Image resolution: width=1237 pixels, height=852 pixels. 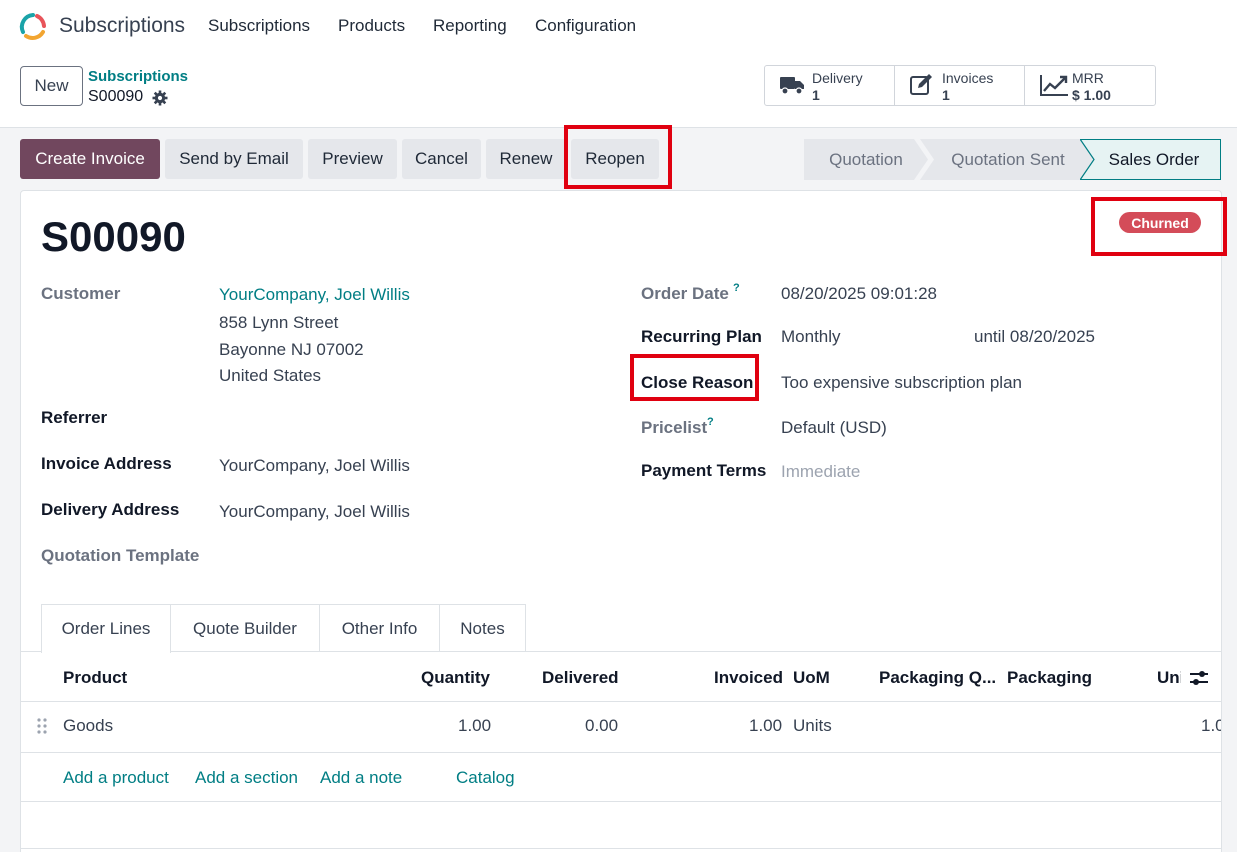 What do you see at coordinates (1087, 159) in the screenshot?
I see `stage-active-edge` at bounding box center [1087, 159].